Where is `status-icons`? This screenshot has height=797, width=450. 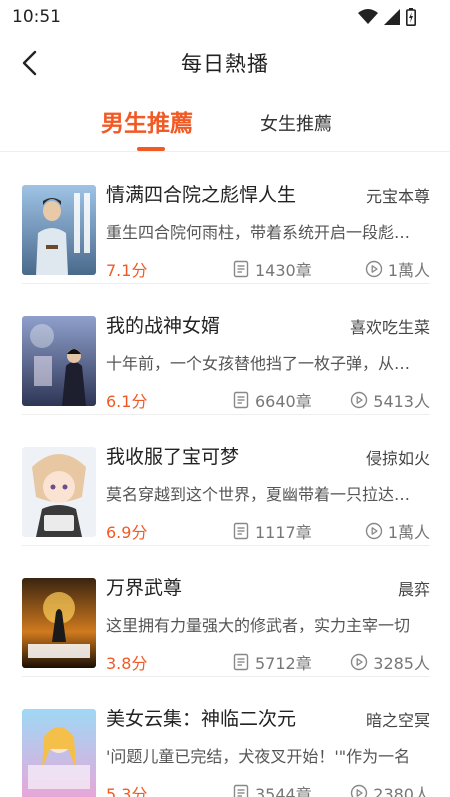
status-icons is located at coordinates (387, 17).